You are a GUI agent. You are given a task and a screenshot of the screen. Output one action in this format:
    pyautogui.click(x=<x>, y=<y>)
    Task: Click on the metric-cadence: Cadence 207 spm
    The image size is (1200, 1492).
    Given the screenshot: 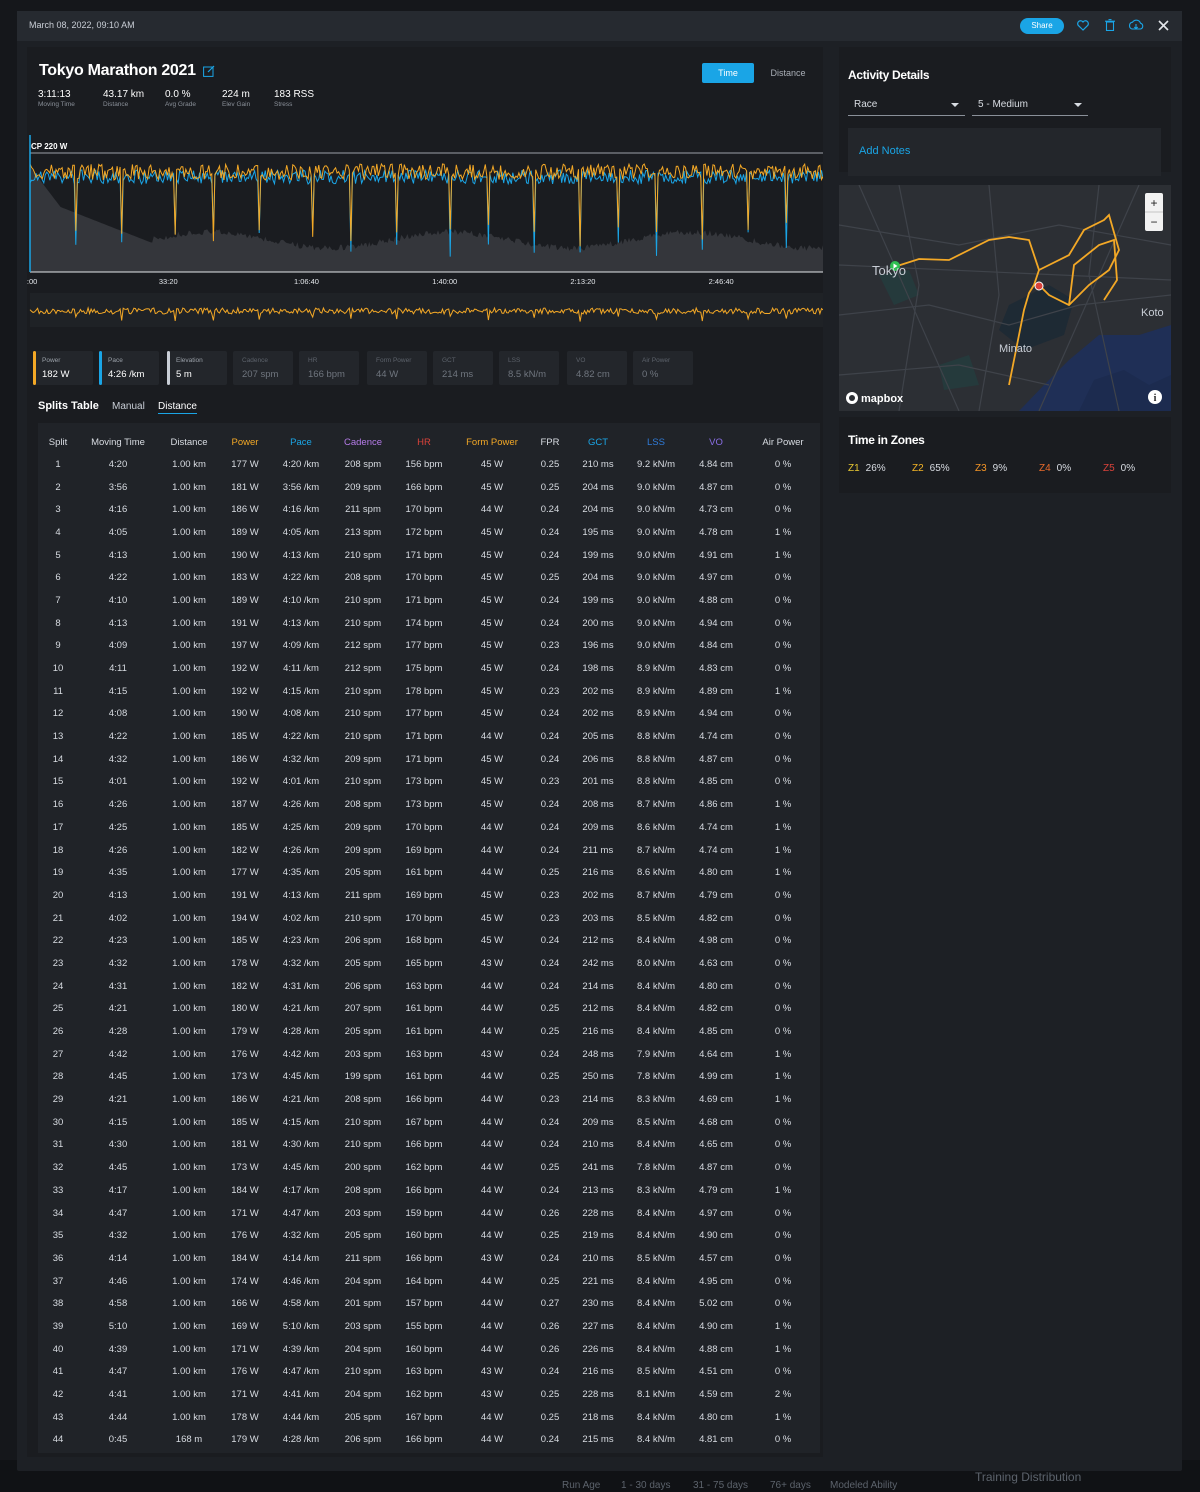 What is the action you would take?
    pyautogui.click(x=263, y=368)
    